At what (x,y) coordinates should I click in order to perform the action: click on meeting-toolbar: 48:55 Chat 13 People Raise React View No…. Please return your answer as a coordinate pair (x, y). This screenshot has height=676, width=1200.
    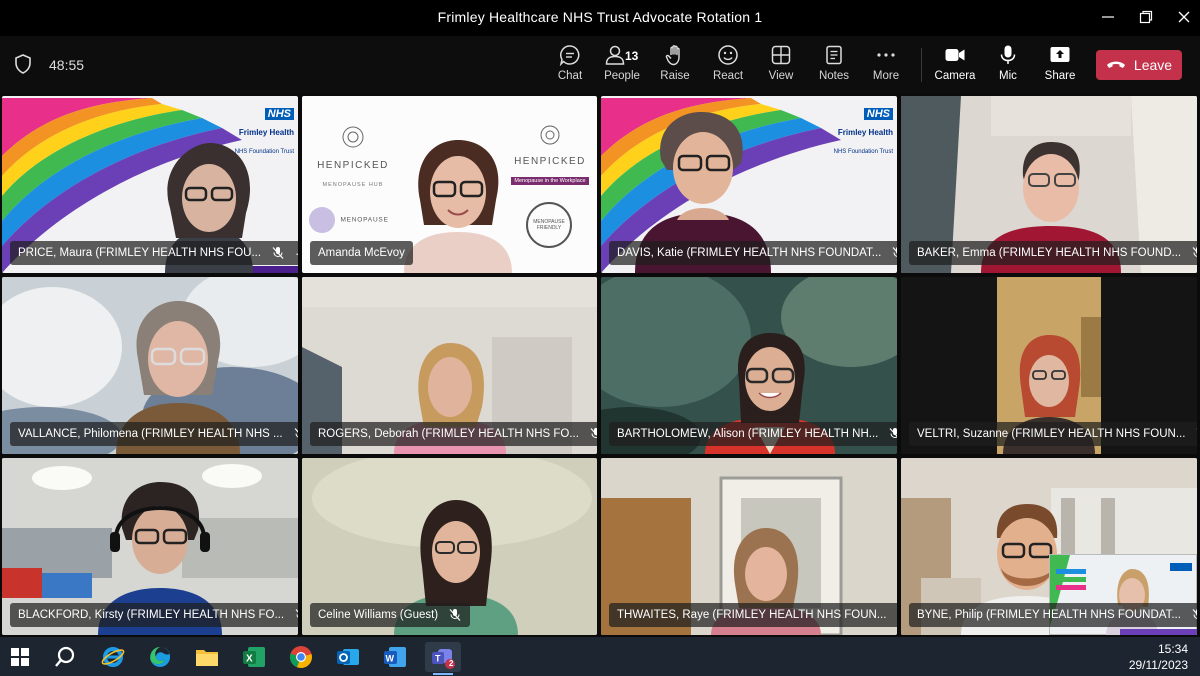
    Looking at the image, I should click on (600, 65).